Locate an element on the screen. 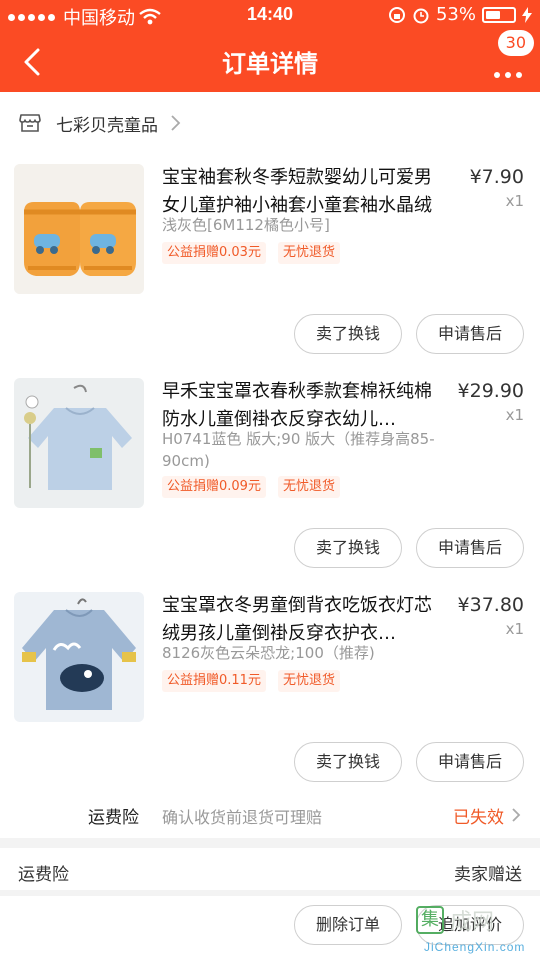 The height and width of the screenshot is (960, 540). charging-icon is located at coordinates (527, 14).